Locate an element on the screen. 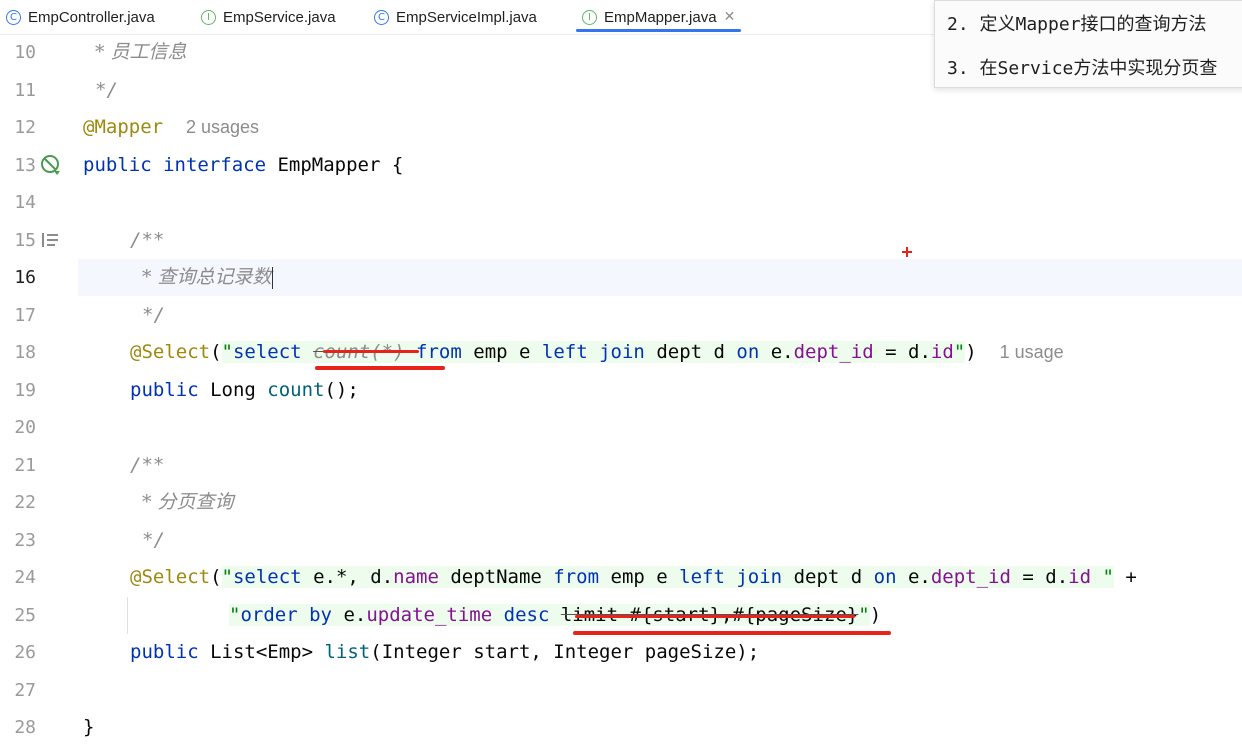  code-line-15: /** is located at coordinates (147, 240).